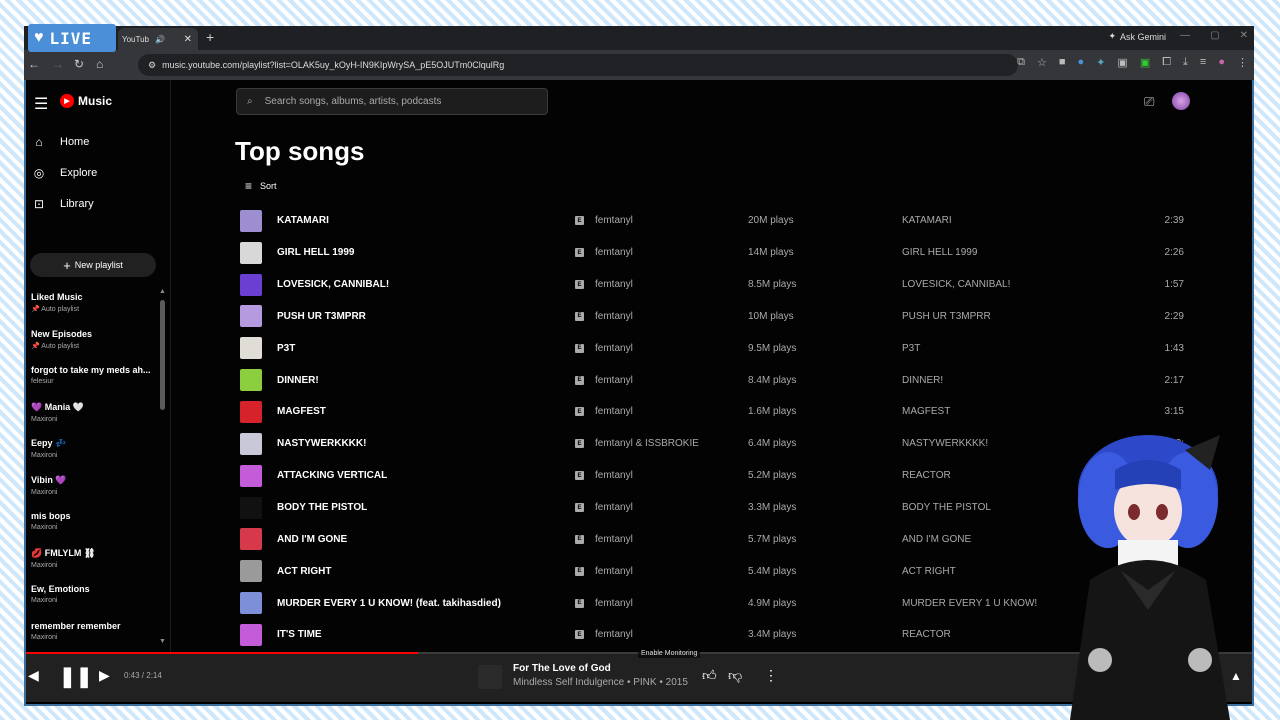  I want to click on table-row: DINNER! Efemtanyl 8.4M plays DINNER! 2:17, so click(711, 380).